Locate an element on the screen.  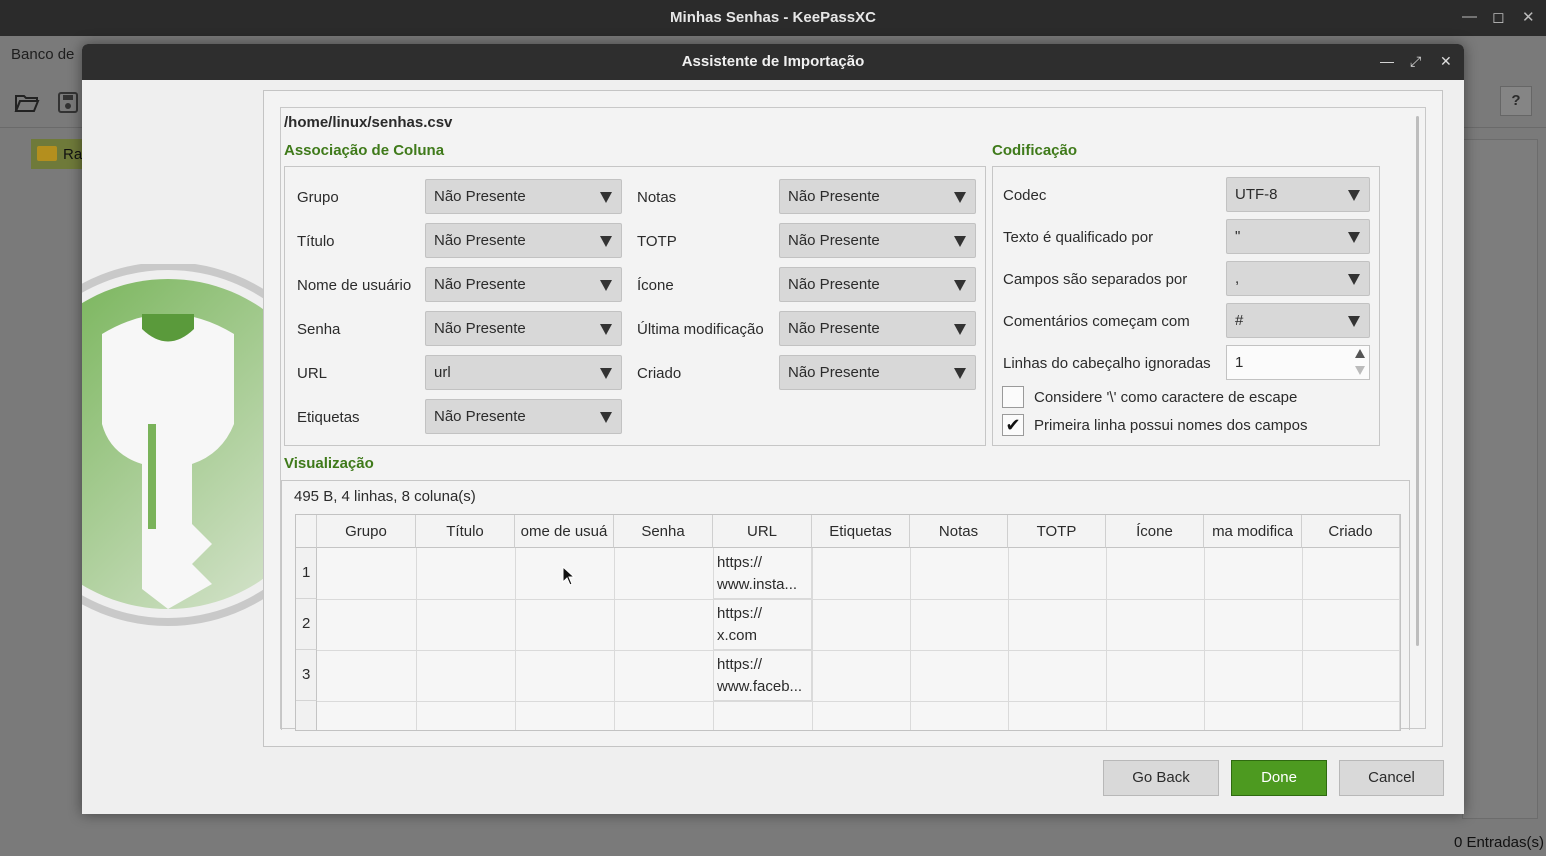
column-header: Senha is located at coordinates (663, 531).